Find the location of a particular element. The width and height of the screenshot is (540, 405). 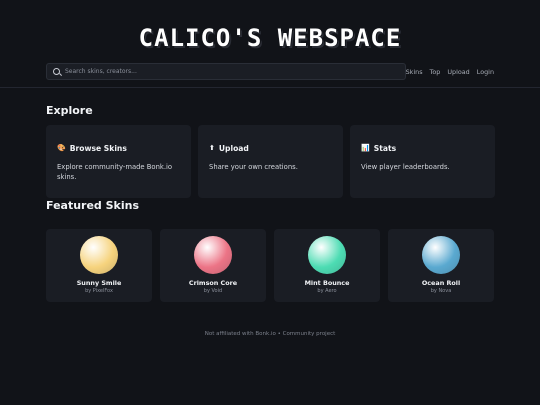

nav-link-login: Login is located at coordinates (485, 72).